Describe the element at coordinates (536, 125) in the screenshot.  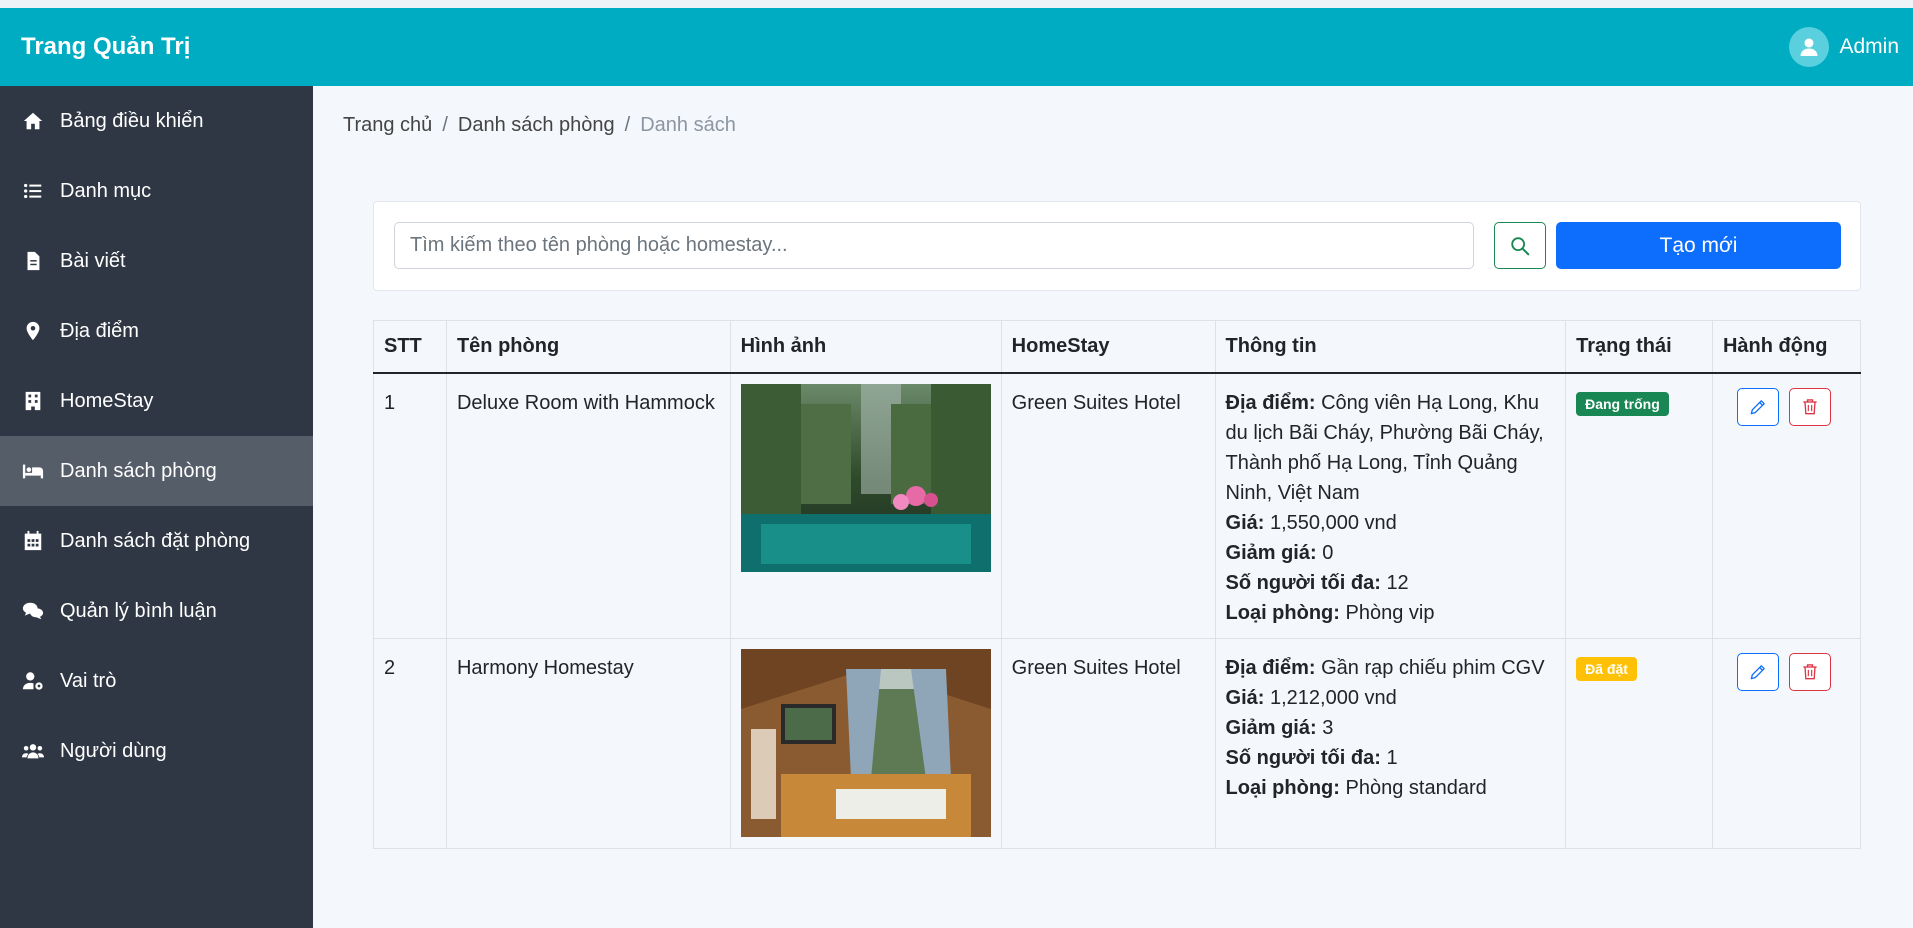
I see `breadcrumb-section: Danh sách phòng` at that location.